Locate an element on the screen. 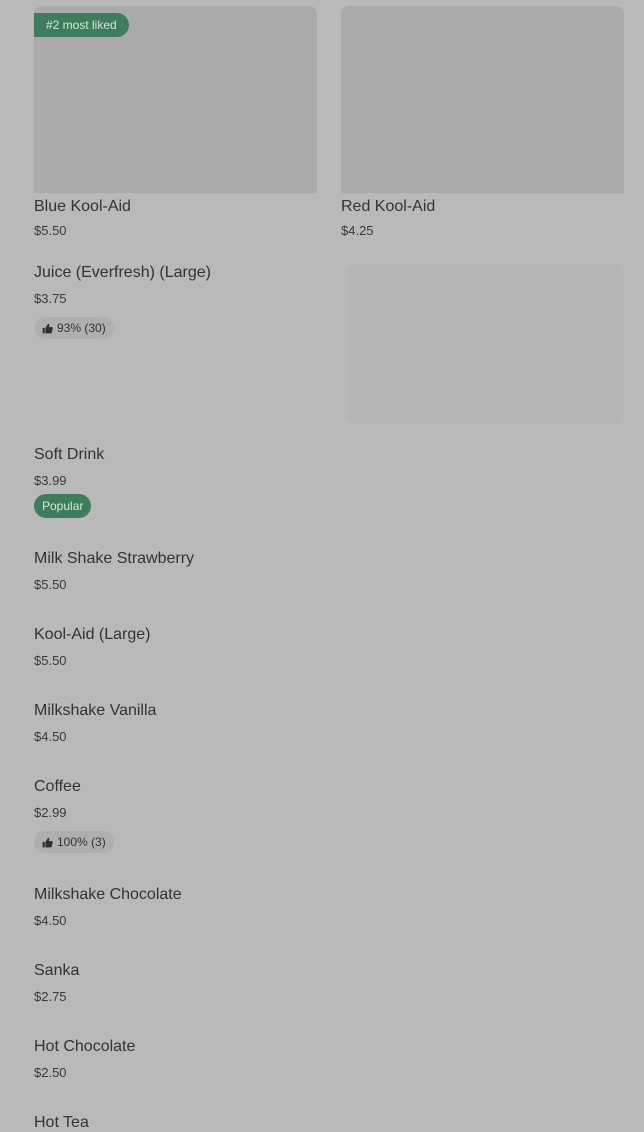 Image resolution: width=644 pixels, height=1132 pixels. item-name: Milkshake Chocolate is located at coordinates (108, 894).